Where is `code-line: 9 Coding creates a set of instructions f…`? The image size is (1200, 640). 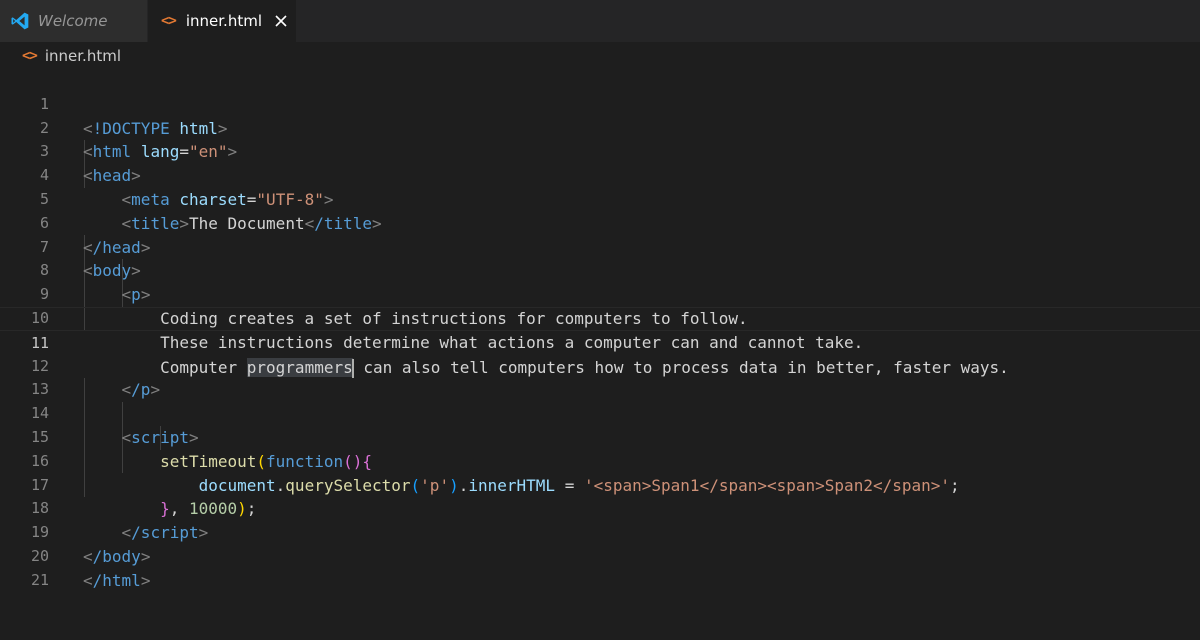 code-line: 9 Coding creates a set of instructions f… is located at coordinates (600, 293).